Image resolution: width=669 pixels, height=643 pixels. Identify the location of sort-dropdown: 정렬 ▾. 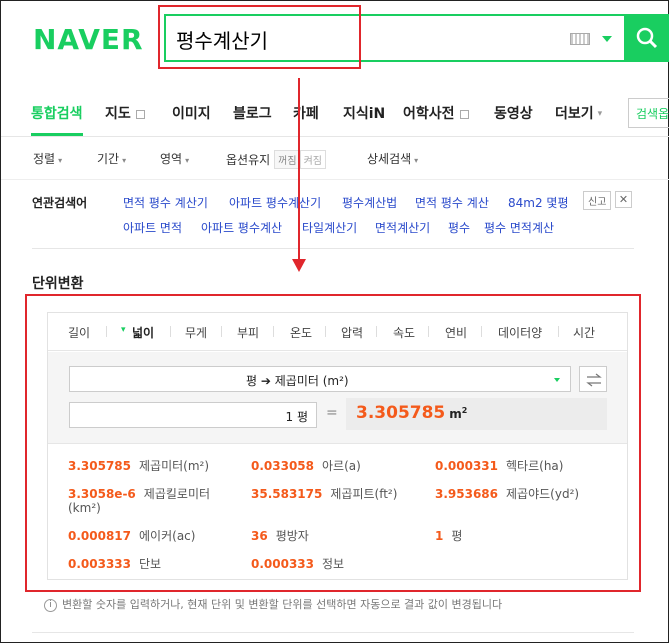
(47, 158).